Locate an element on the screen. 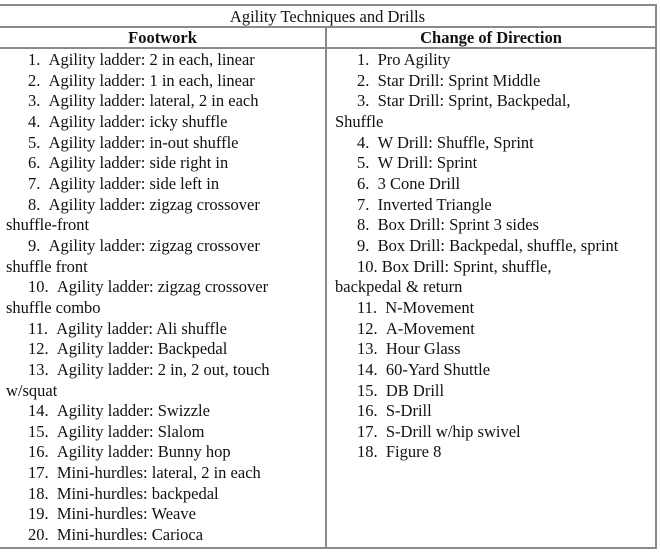 The image size is (660, 554). item-text: Hour Glass is located at coordinates (423, 349).